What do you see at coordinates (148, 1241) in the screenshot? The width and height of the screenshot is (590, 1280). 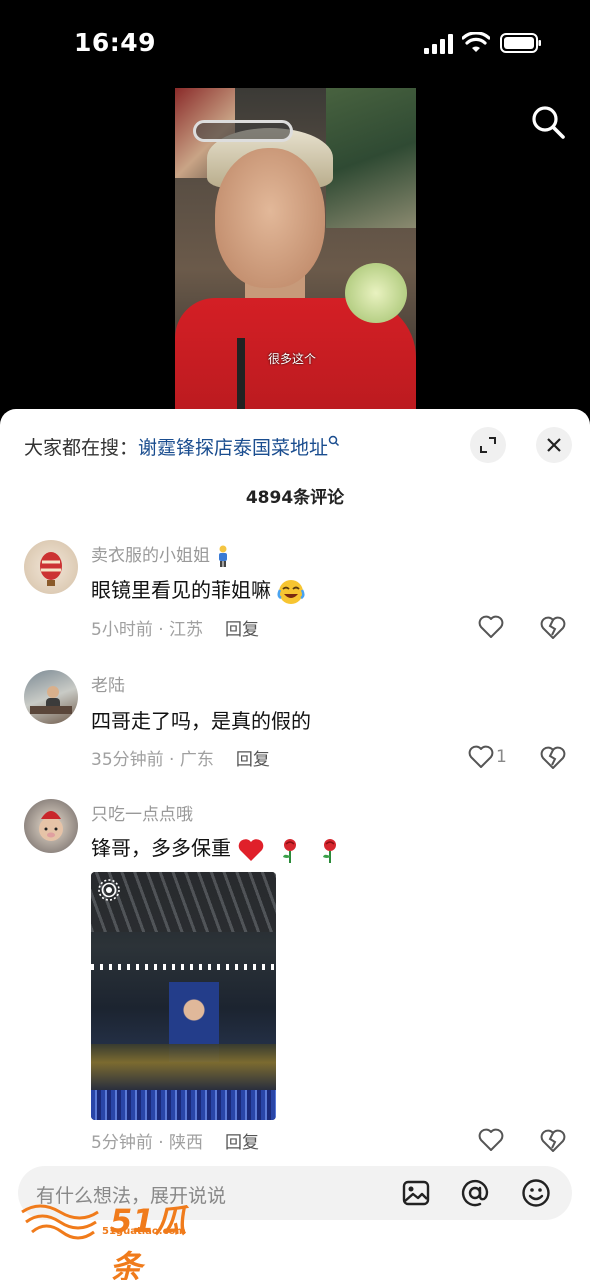 I see `watermark-brand: 51瓜条` at bounding box center [148, 1241].